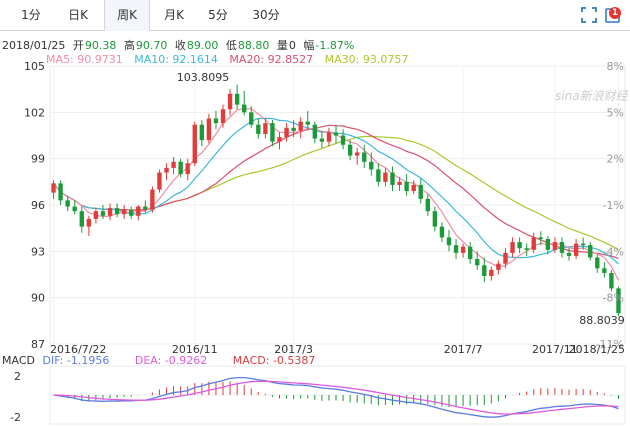 The image size is (630, 426). Describe the element at coordinates (15, 417) in the screenshot. I see `macd-tick-neg2: -2` at that location.